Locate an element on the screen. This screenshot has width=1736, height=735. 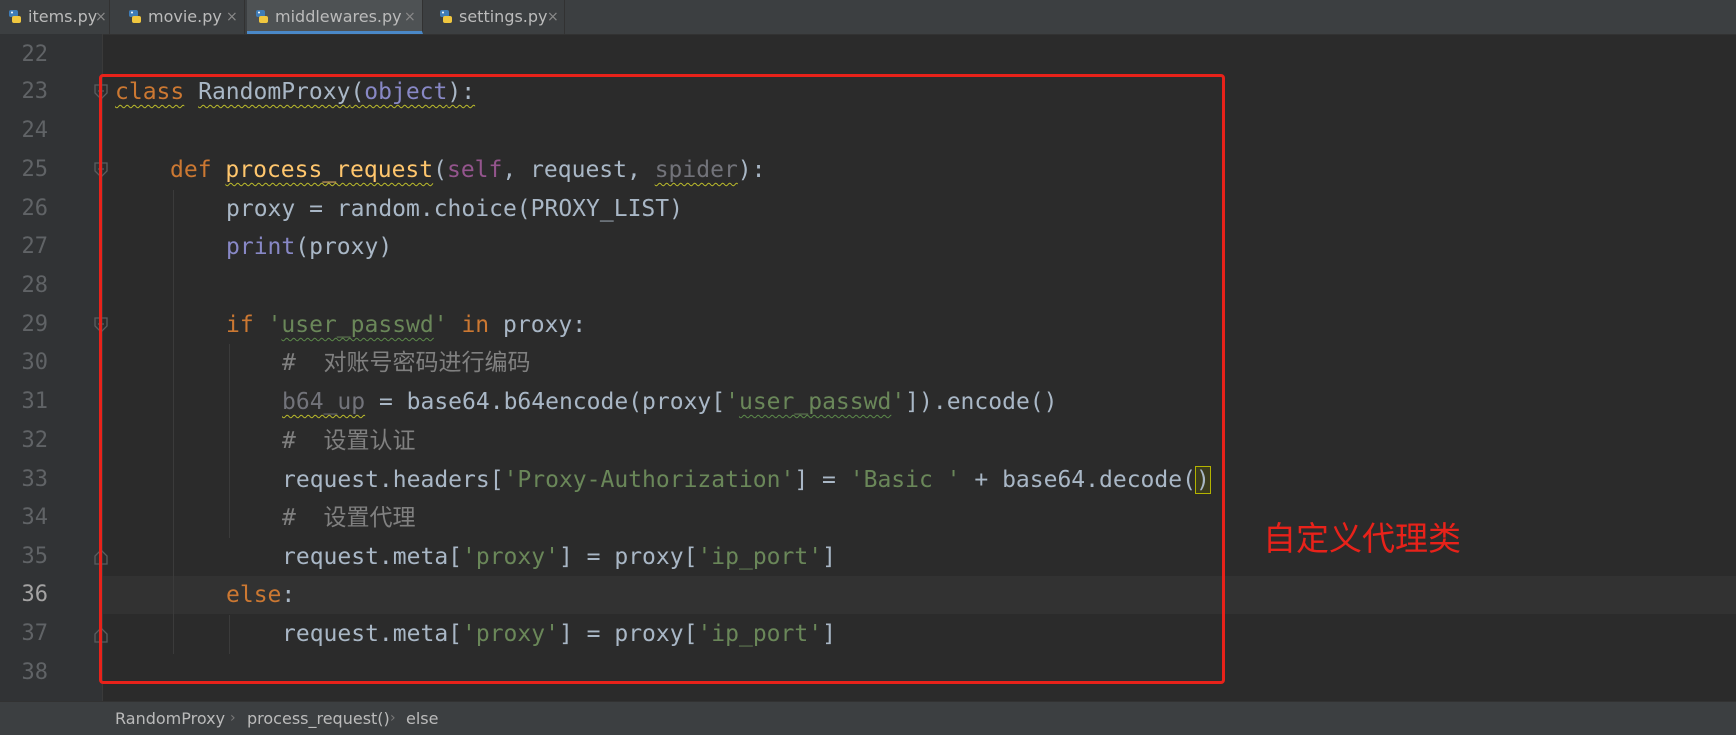
tab-movie-py: movie.py × is located at coordinates (182, 17).